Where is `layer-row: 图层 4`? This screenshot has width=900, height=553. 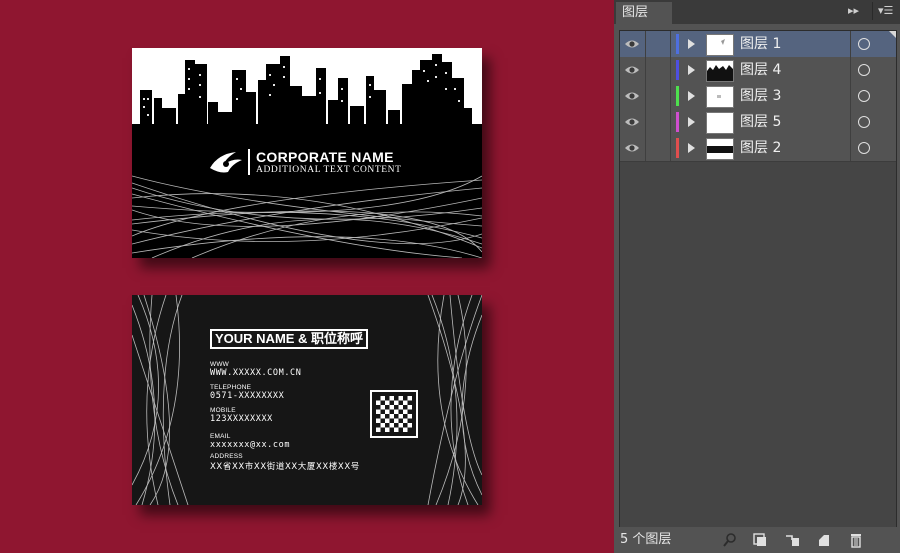 layer-row: 图层 4 is located at coordinates (758, 70).